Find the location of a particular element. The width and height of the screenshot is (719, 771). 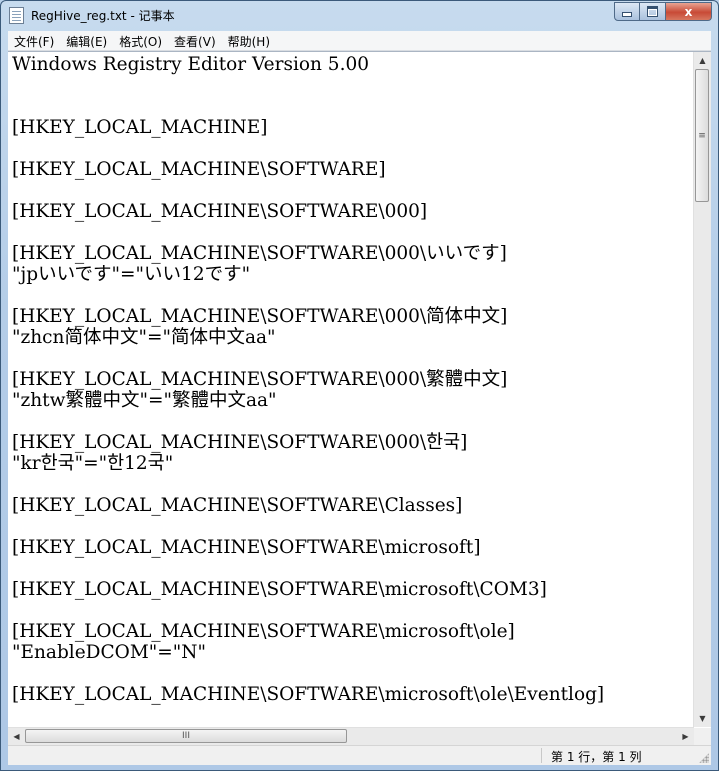

status-divider is located at coordinates (541, 755).